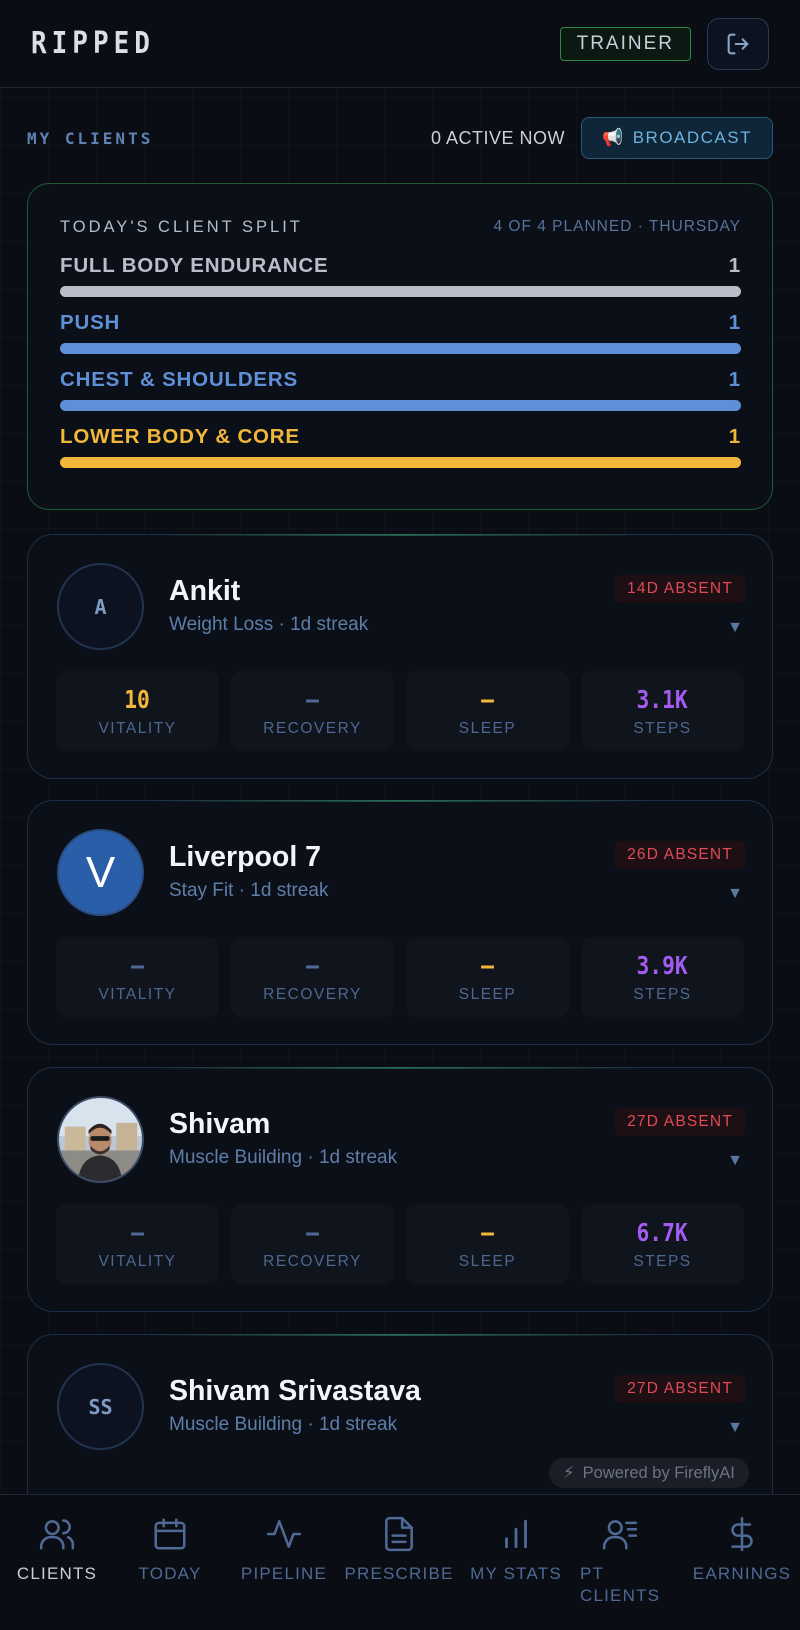 This screenshot has width=800, height=1630. Describe the element at coordinates (399, 1534) in the screenshot. I see `document-icon` at that location.